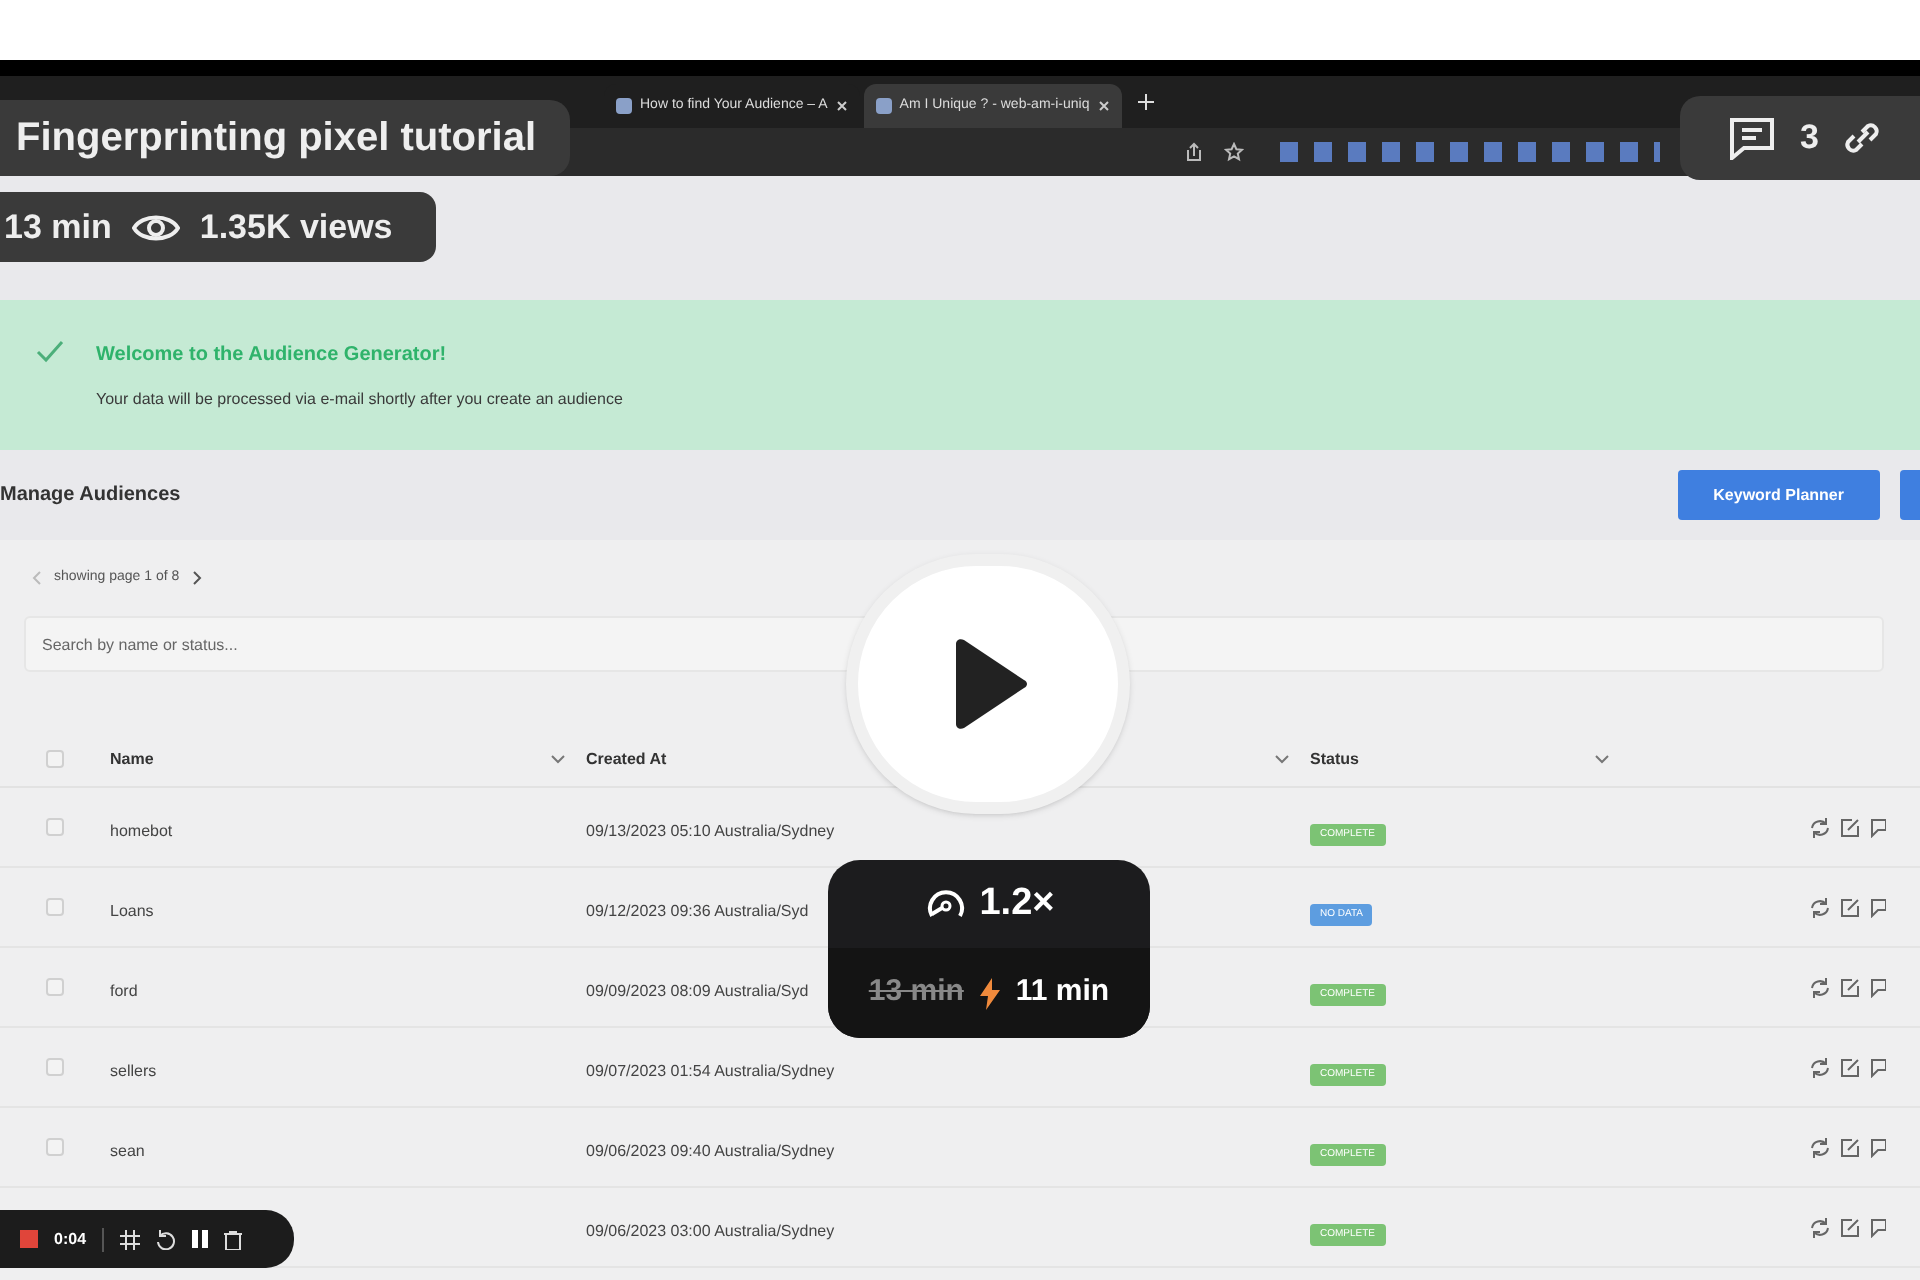 The width and height of the screenshot is (1920, 1280). Describe the element at coordinates (70, 1239) in the screenshot. I see `recording-time: 0:04` at that location.